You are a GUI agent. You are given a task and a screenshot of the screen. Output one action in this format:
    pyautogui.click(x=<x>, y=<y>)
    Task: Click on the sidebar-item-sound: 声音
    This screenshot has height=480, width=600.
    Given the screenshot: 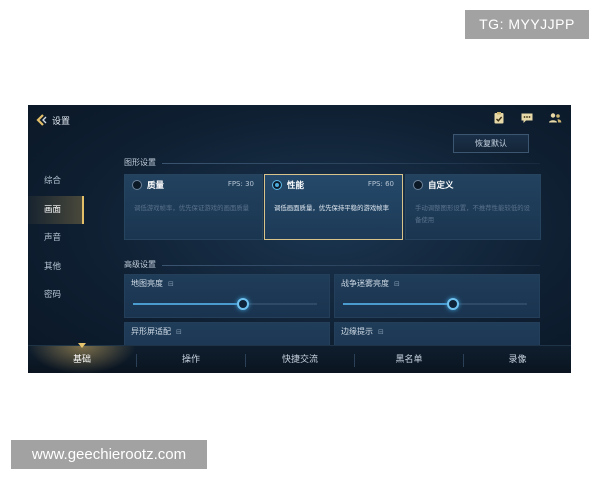 What is the action you would take?
    pyautogui.click(x=56, y=238)
    